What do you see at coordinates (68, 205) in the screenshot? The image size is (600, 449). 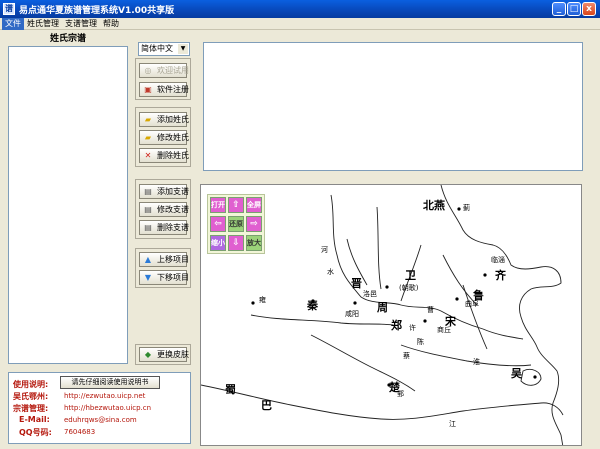 I see `surname-list` at bounding box center [68, 205].